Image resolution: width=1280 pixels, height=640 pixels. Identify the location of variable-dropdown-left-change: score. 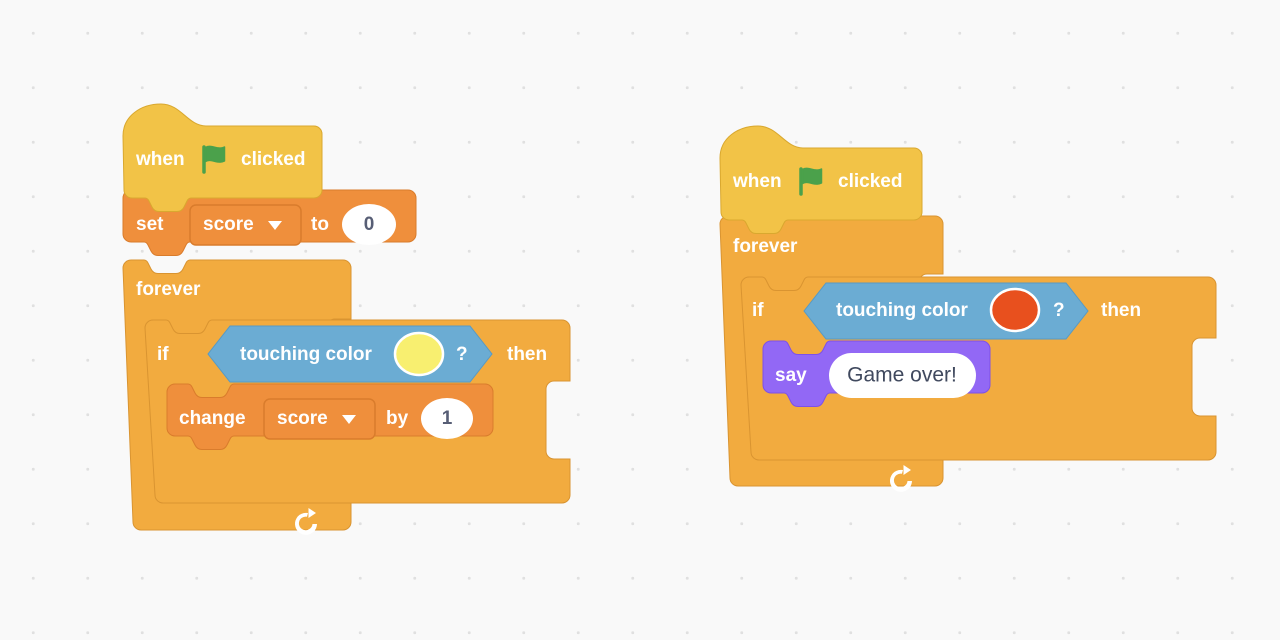
(319, 419).